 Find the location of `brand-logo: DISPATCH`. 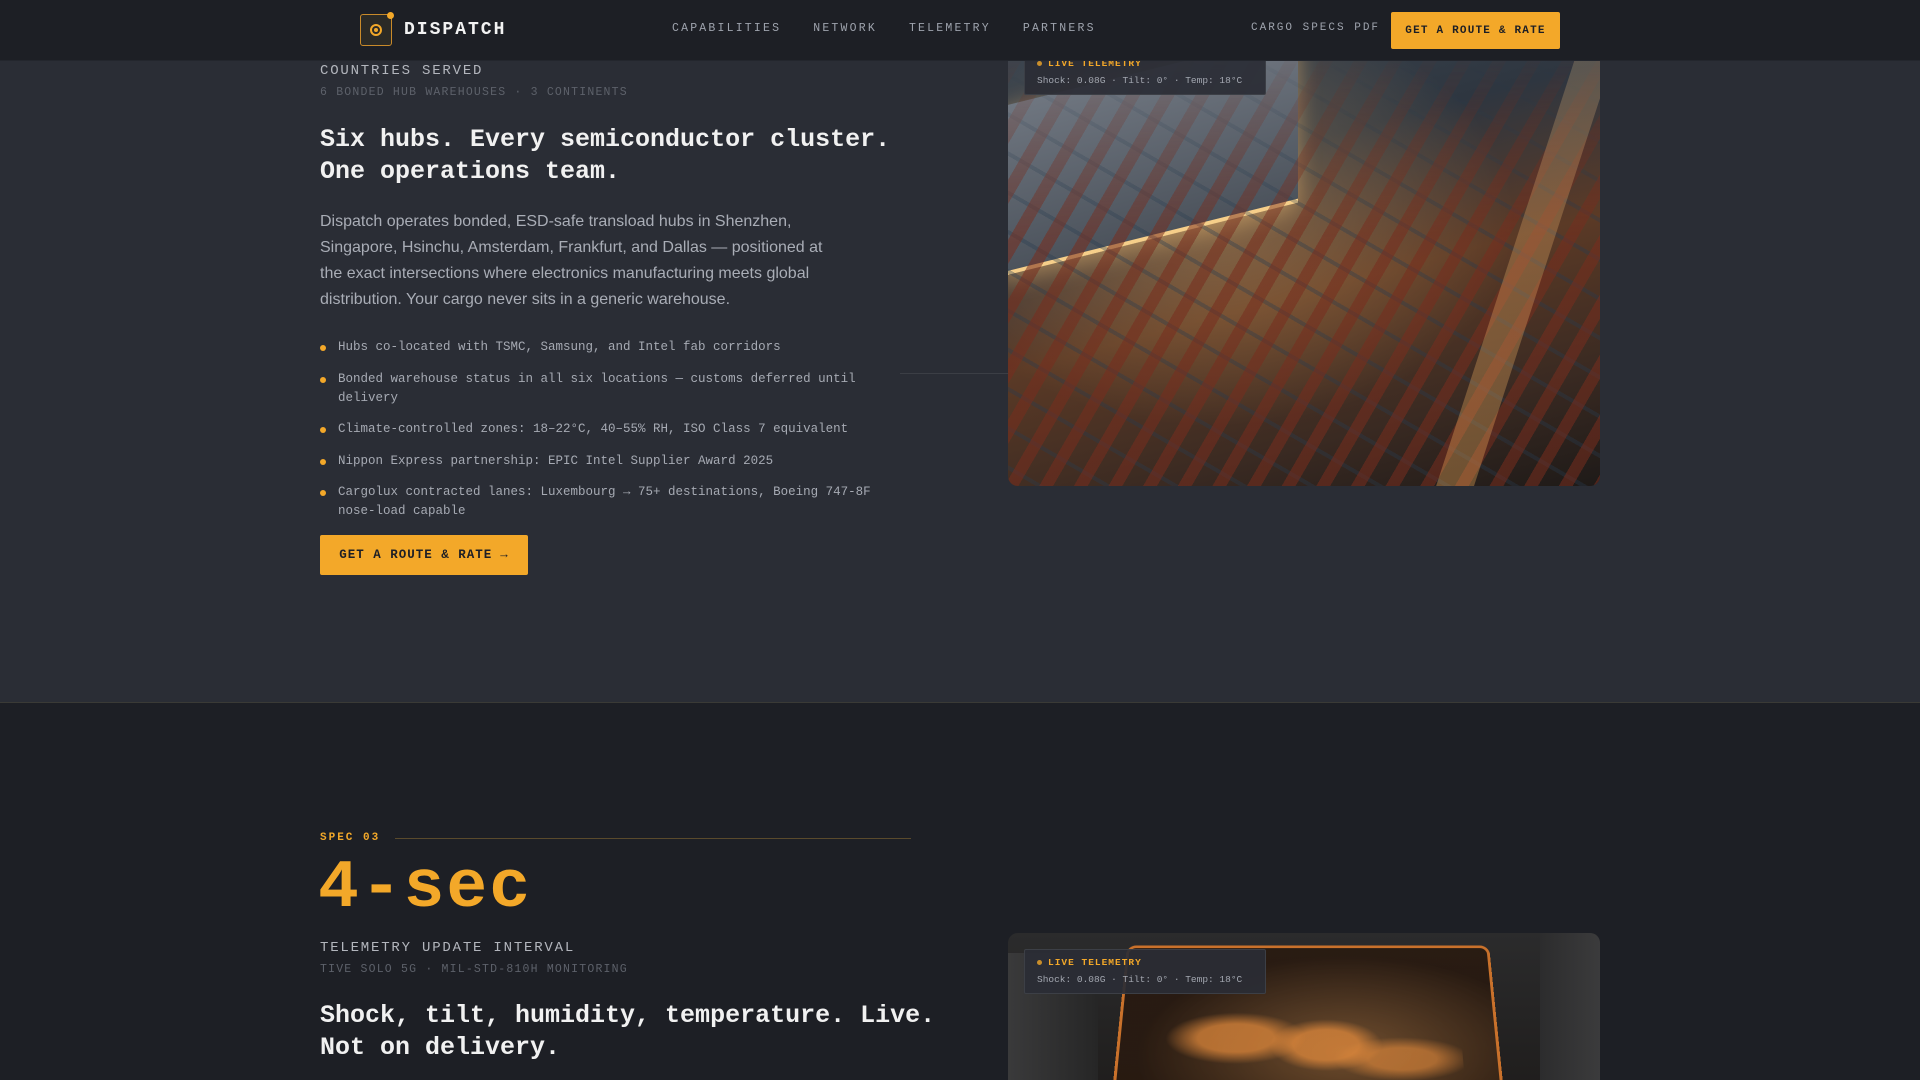

brand-logo: DISPATCH is located at coordinates (433, 29).